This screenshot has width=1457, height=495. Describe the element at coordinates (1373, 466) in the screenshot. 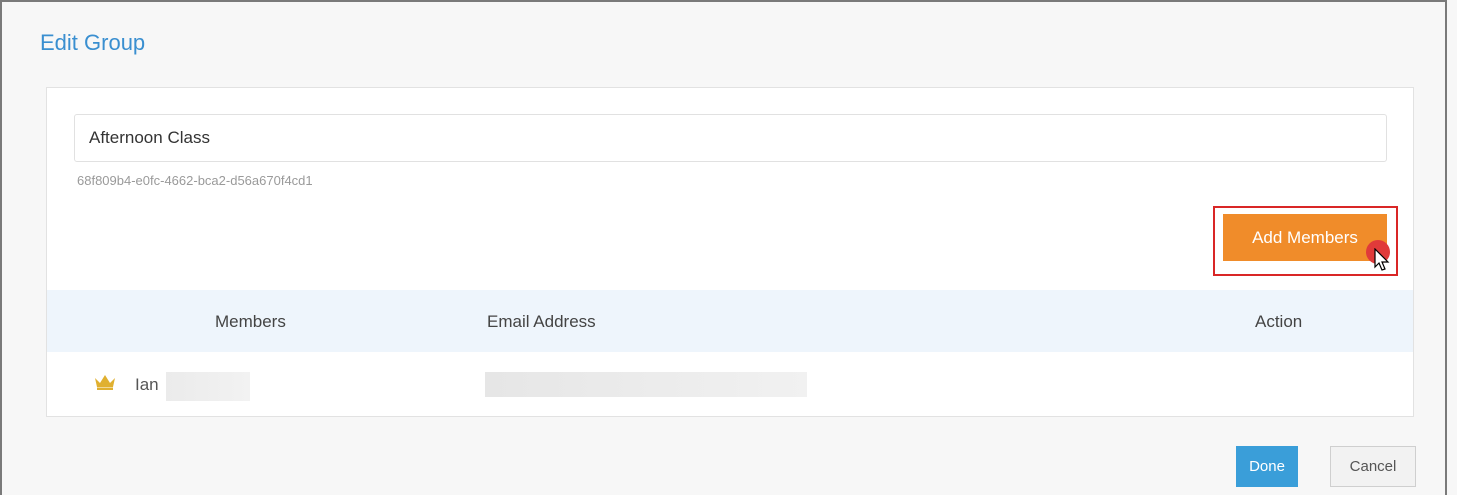

I see `cancel-button: Cancel` at that location.